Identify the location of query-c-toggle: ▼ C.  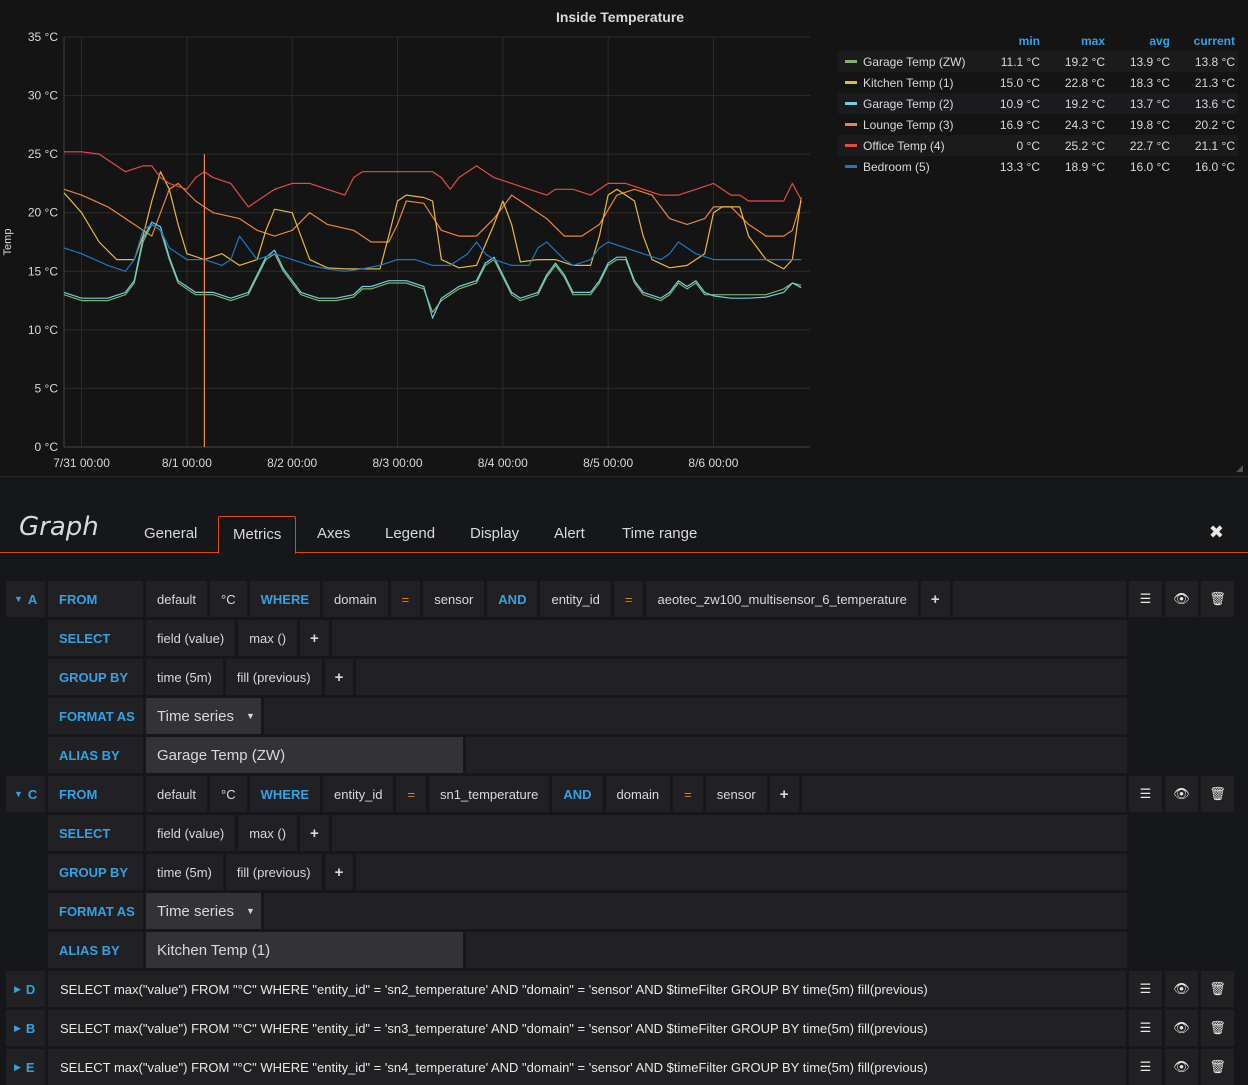
(25, 794).